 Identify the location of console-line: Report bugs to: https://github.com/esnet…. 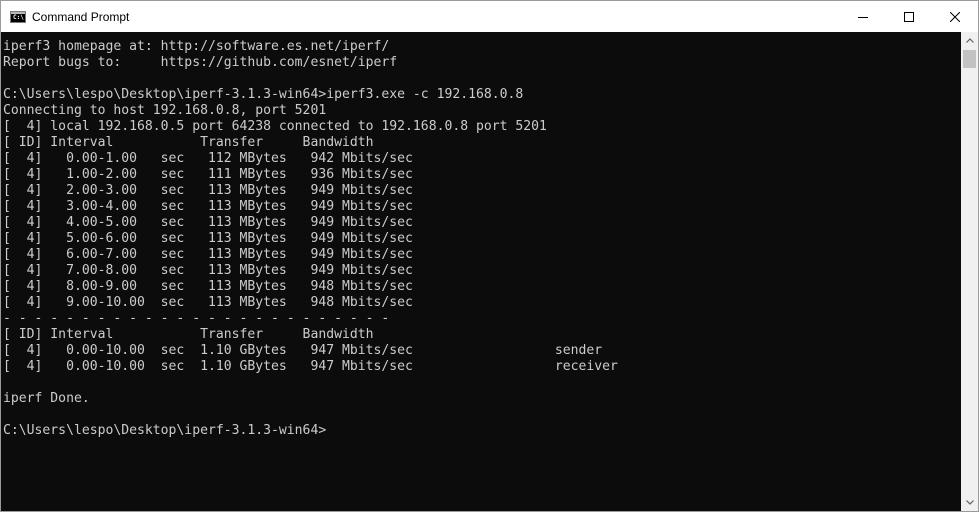
(200, 62).